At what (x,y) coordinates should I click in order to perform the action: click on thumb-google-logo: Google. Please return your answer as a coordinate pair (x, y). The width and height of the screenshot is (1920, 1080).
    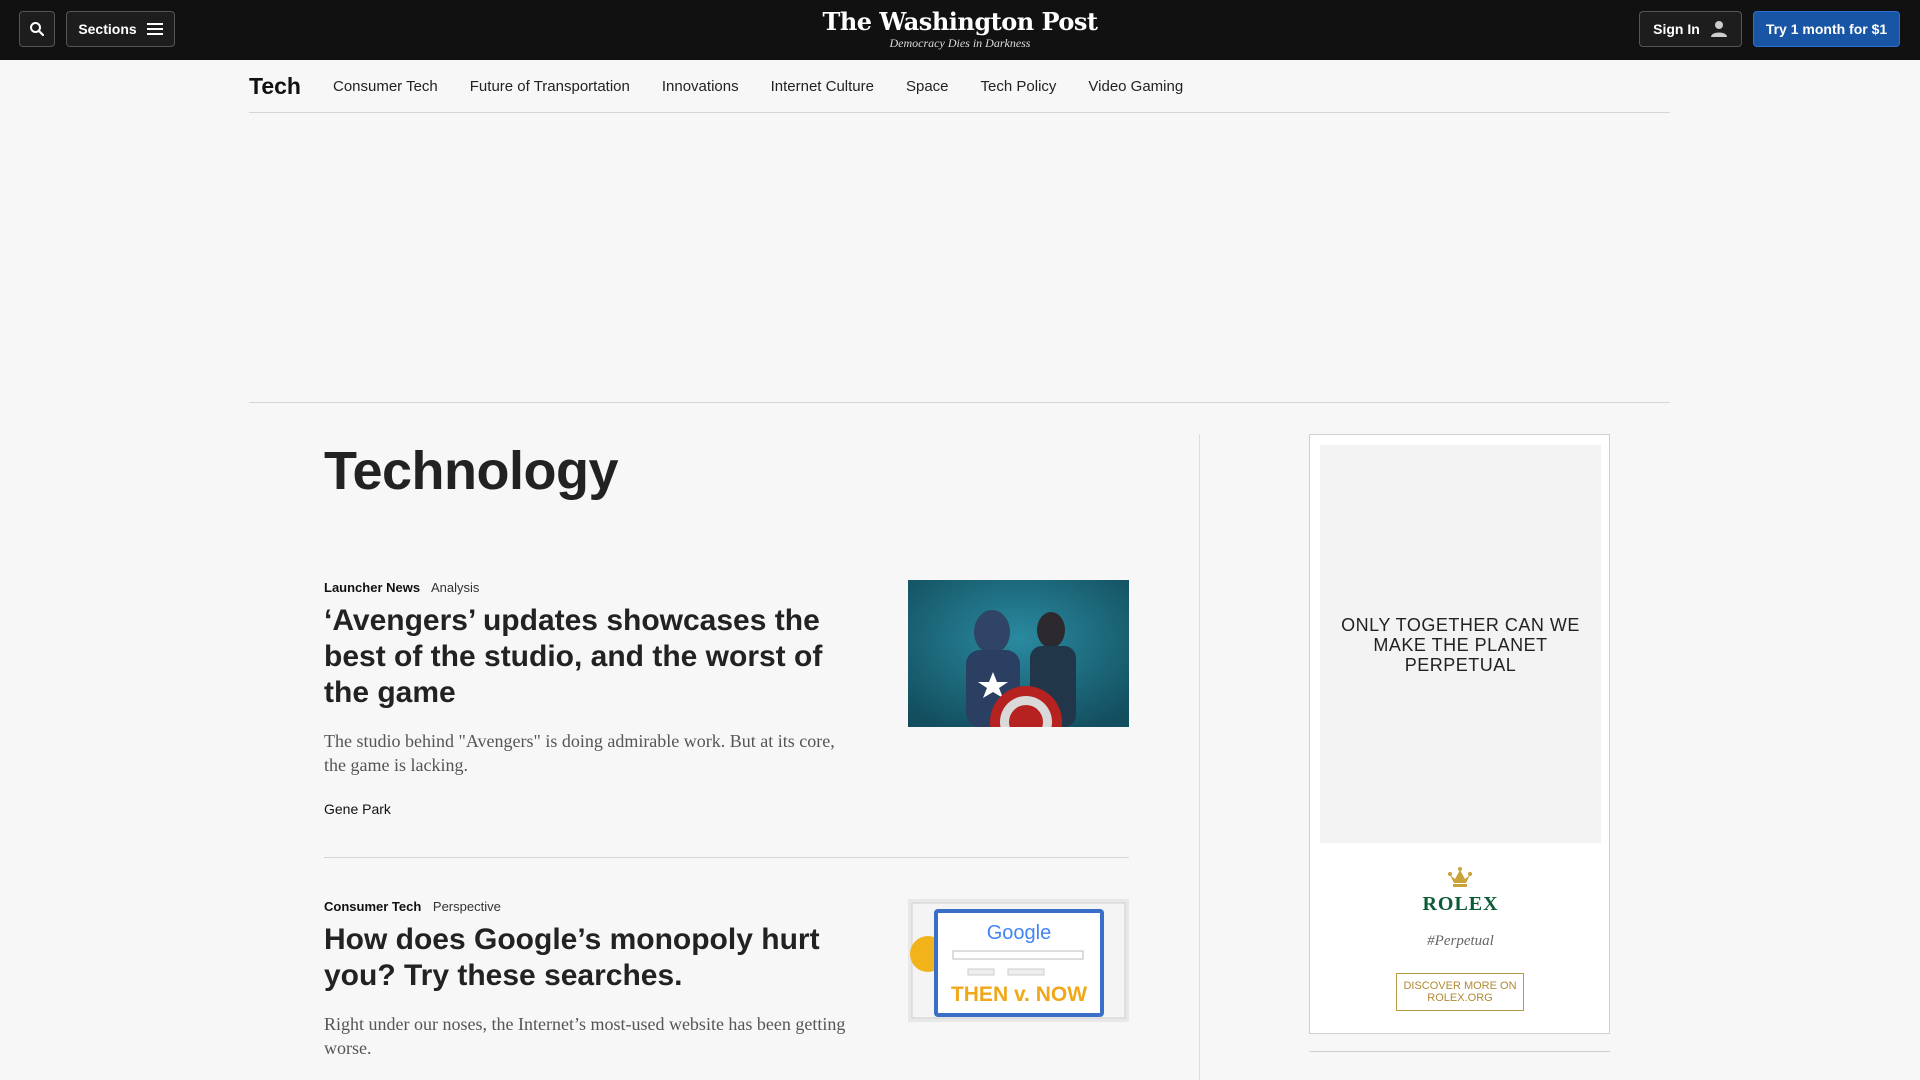
    Looking at the image, I should click on (1019, 933).